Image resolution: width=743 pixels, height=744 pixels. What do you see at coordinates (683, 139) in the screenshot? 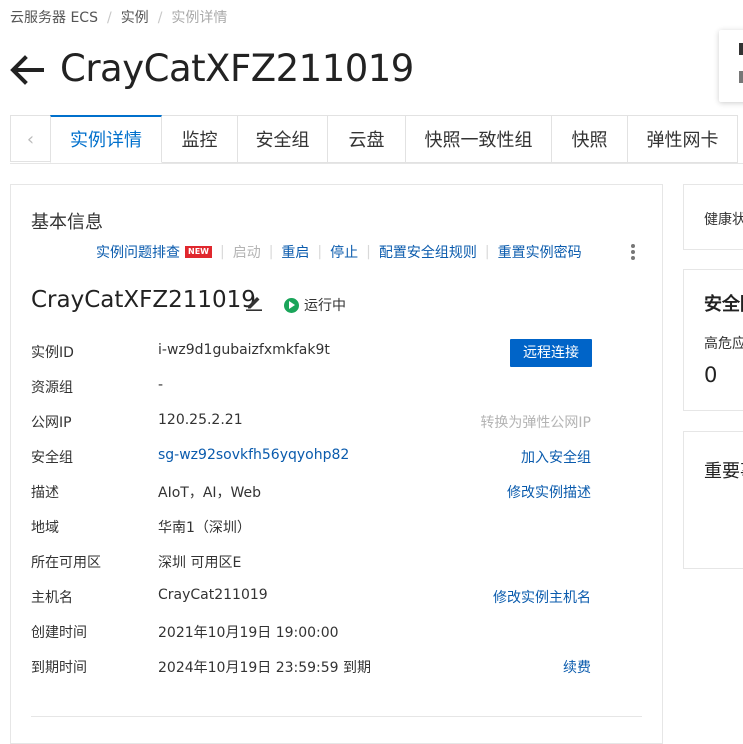
I see `tab-eni: 弹性网卡` at bounding box center [683, 139].